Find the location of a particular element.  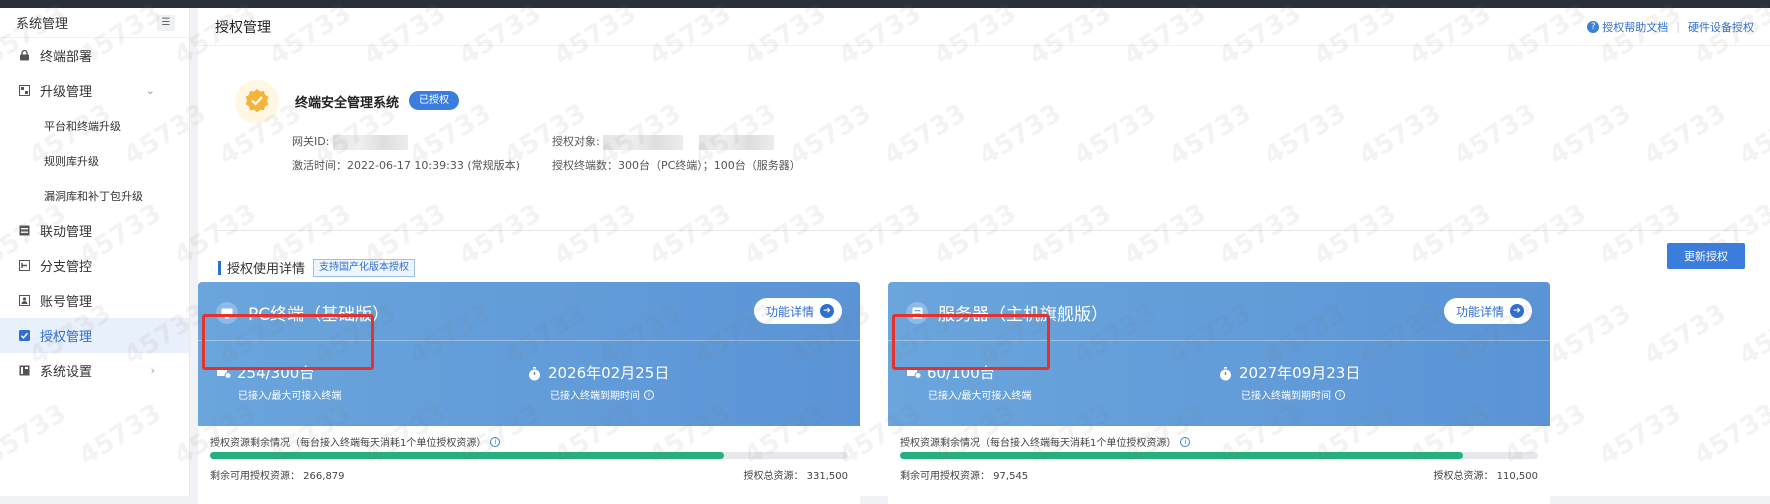

sidebar-title: 系统管理 is located at coordinates (42, 24).